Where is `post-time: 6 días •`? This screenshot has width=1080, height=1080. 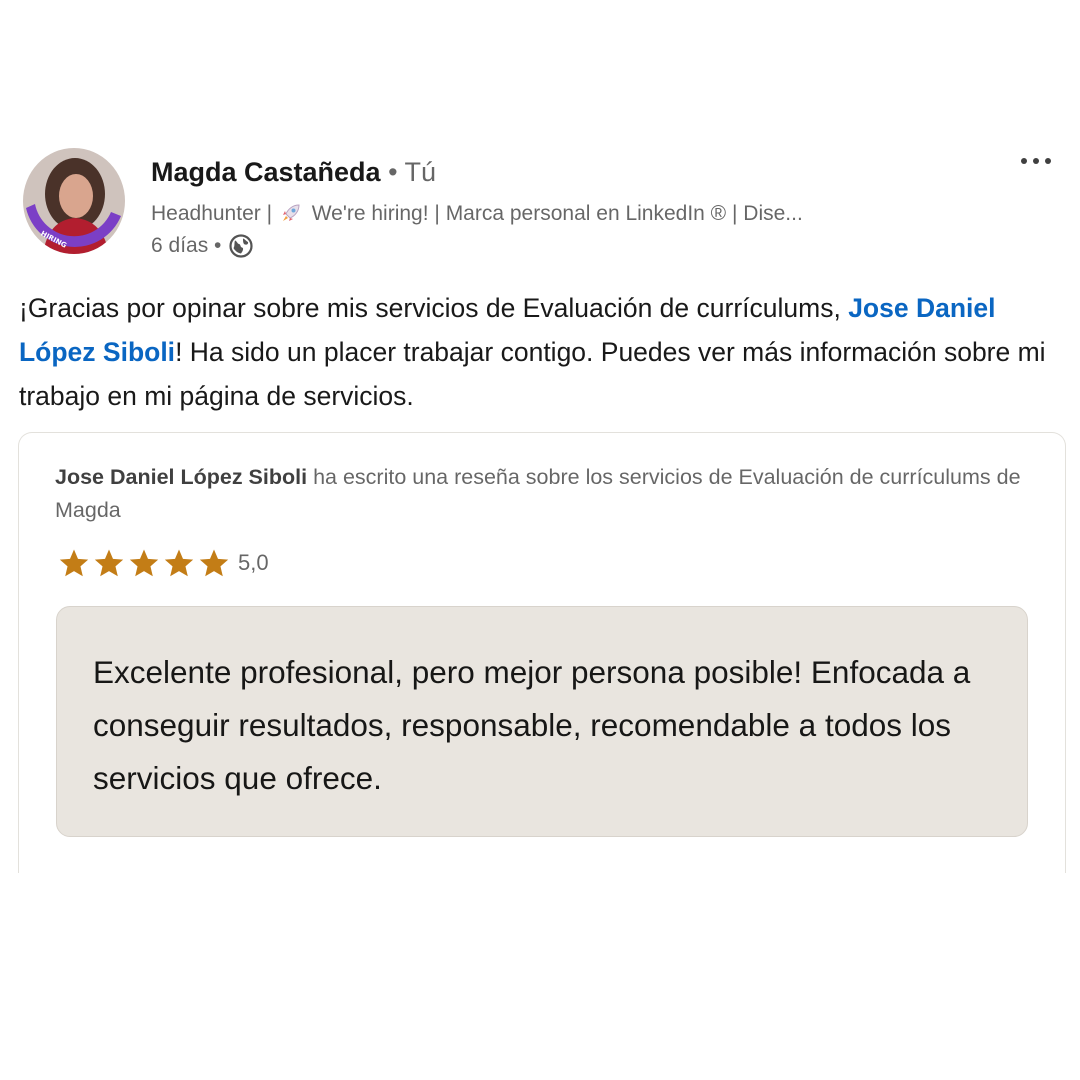 post-time: 6 días • is located at coordinates (186, 245).